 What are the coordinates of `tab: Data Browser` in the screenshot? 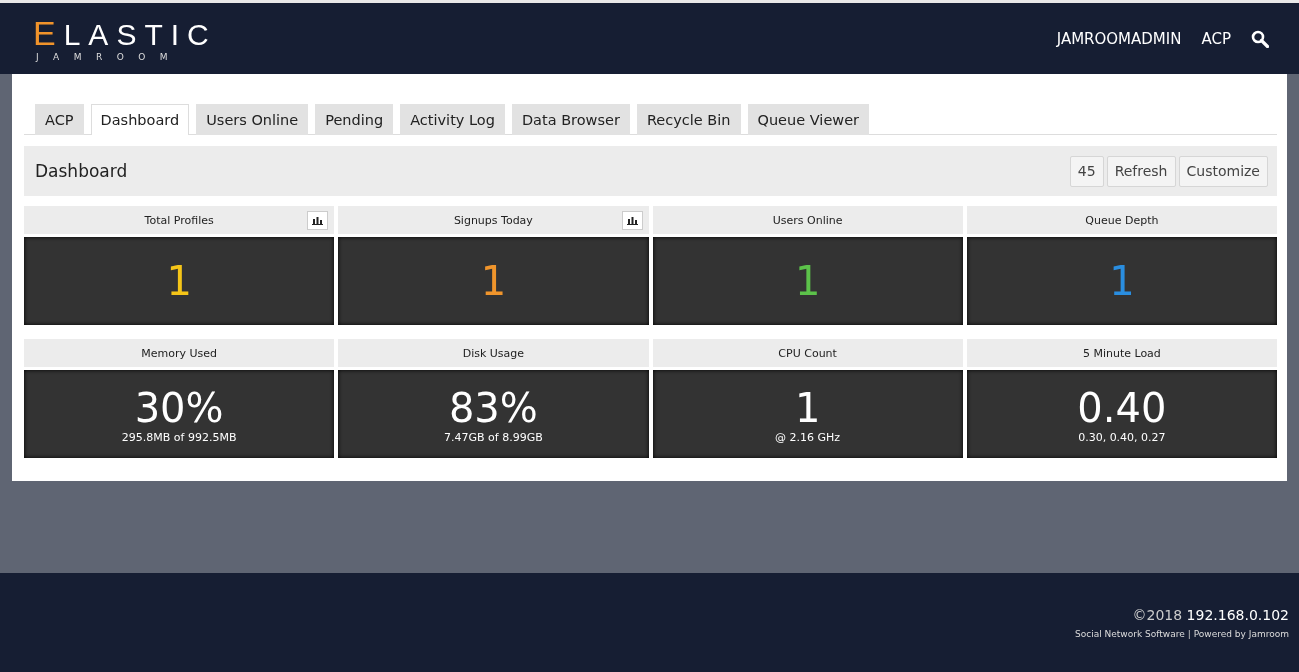 It's located at (570, 119).